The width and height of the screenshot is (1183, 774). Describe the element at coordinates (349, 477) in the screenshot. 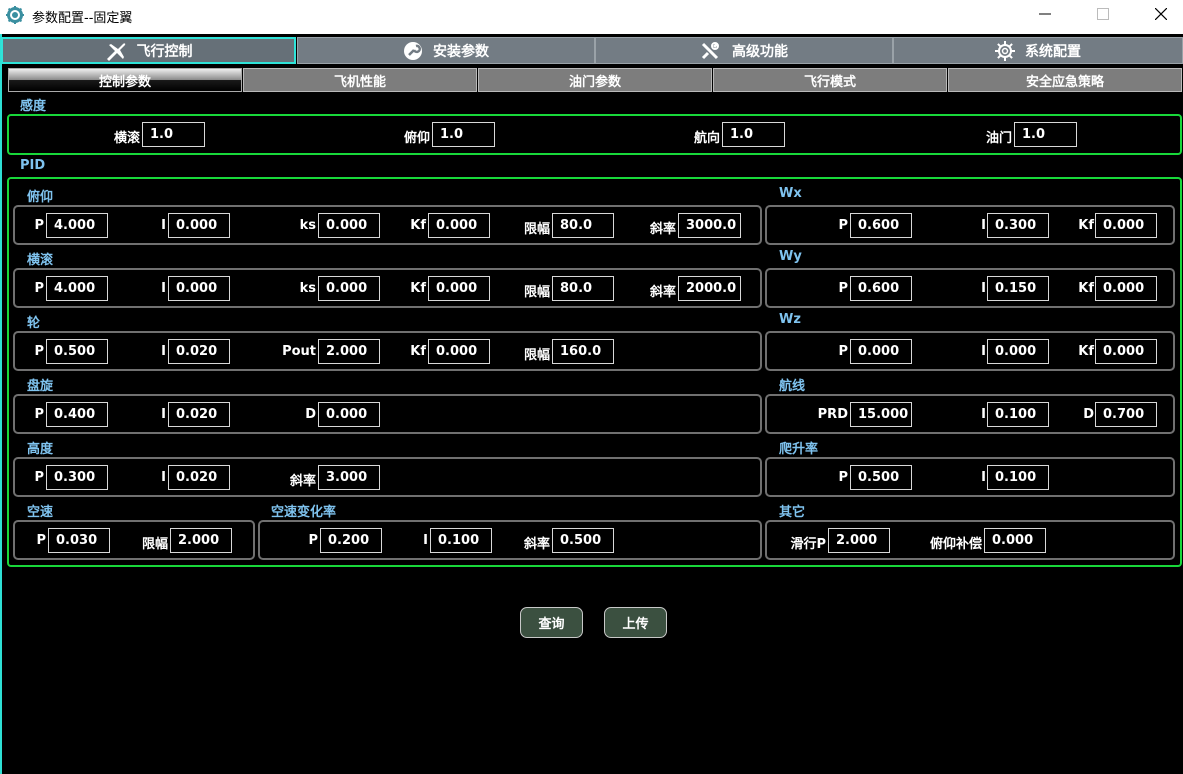

I see `altitude-slope-input` at that location.